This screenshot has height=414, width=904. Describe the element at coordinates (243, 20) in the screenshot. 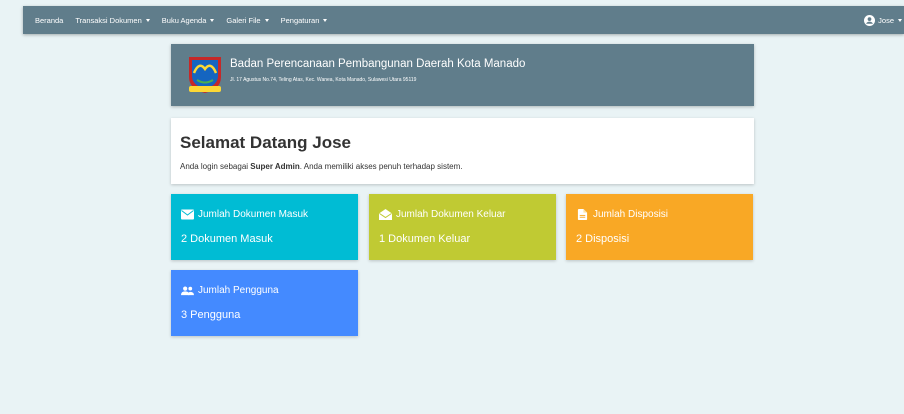

I see `nav-galeri-file-label: Galeri File` at that location.